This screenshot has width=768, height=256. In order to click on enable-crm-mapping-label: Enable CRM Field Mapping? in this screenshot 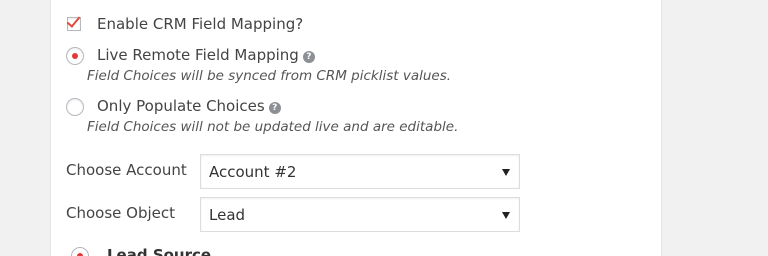, I will do `click(200, 24)`.